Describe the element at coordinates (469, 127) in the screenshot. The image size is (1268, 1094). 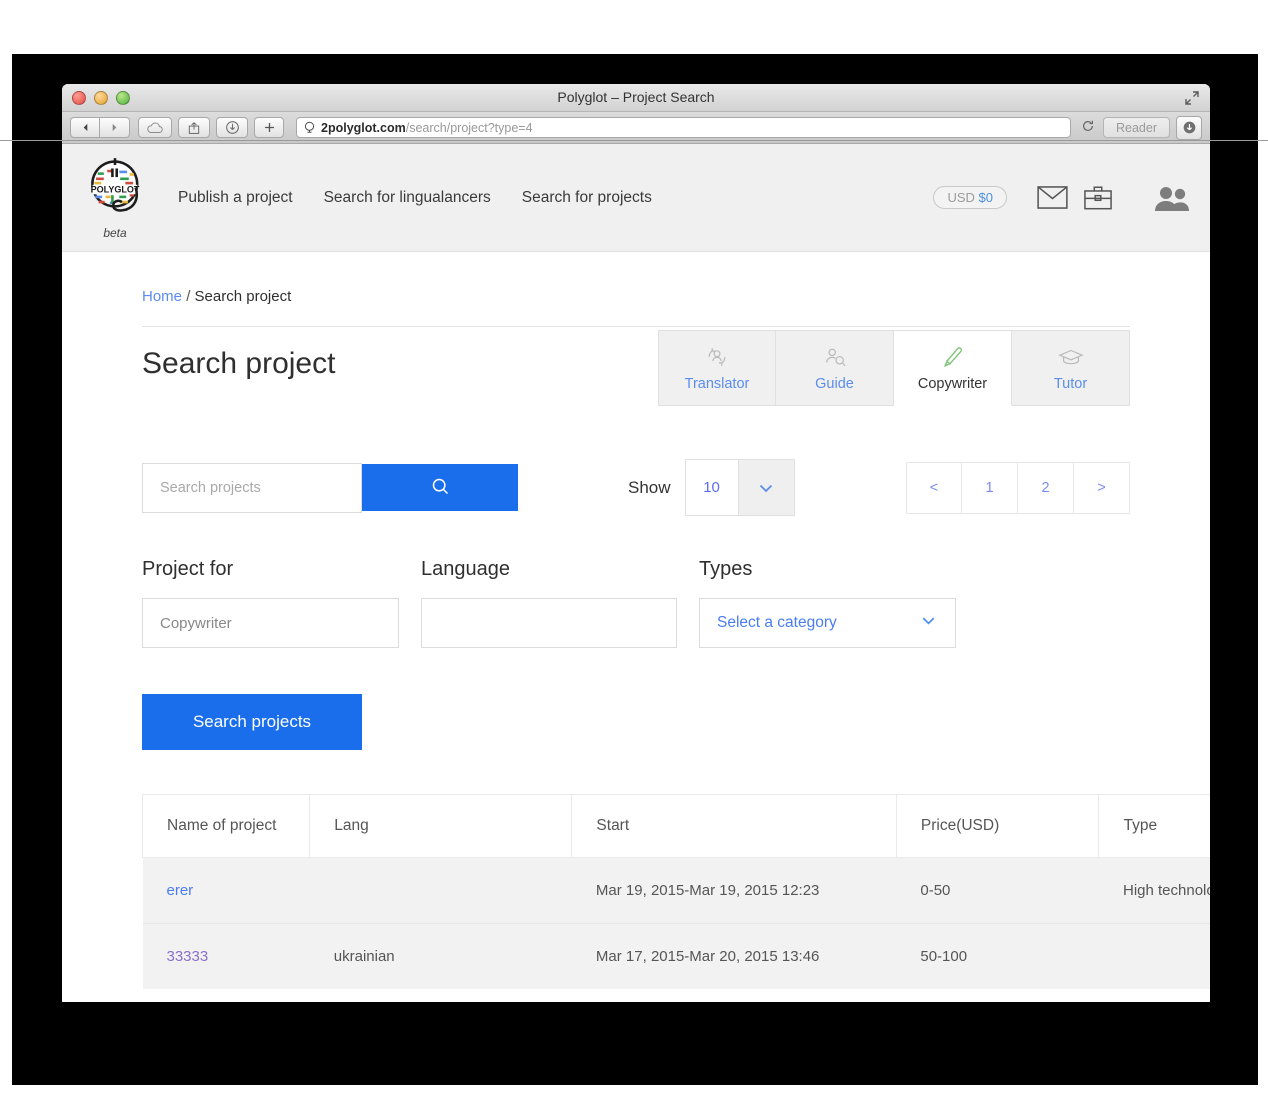
I see `url-path: /search/project?type=4` at that location.